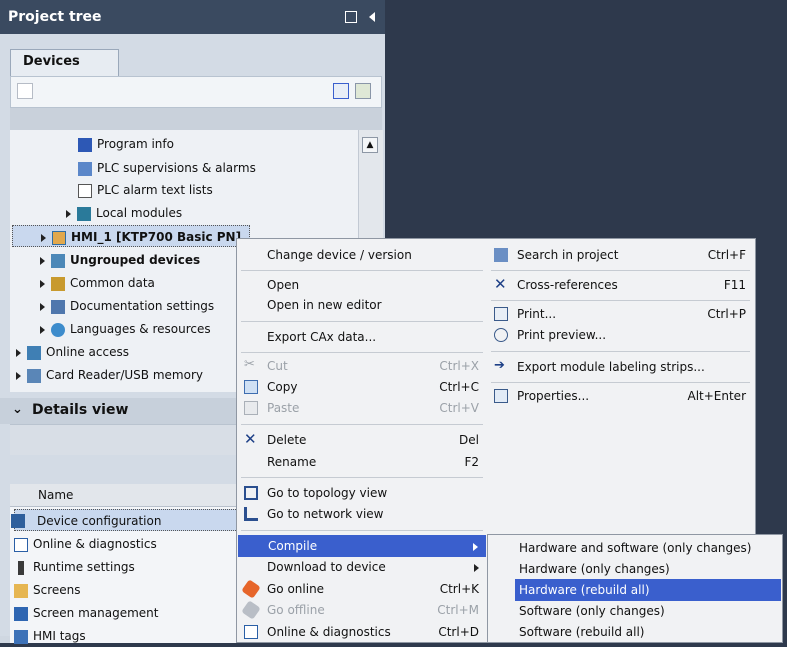 Image resolution: width=787 pixels, height=647 pixels. I want to click on project-tree-toolbar, so click(196, 92).